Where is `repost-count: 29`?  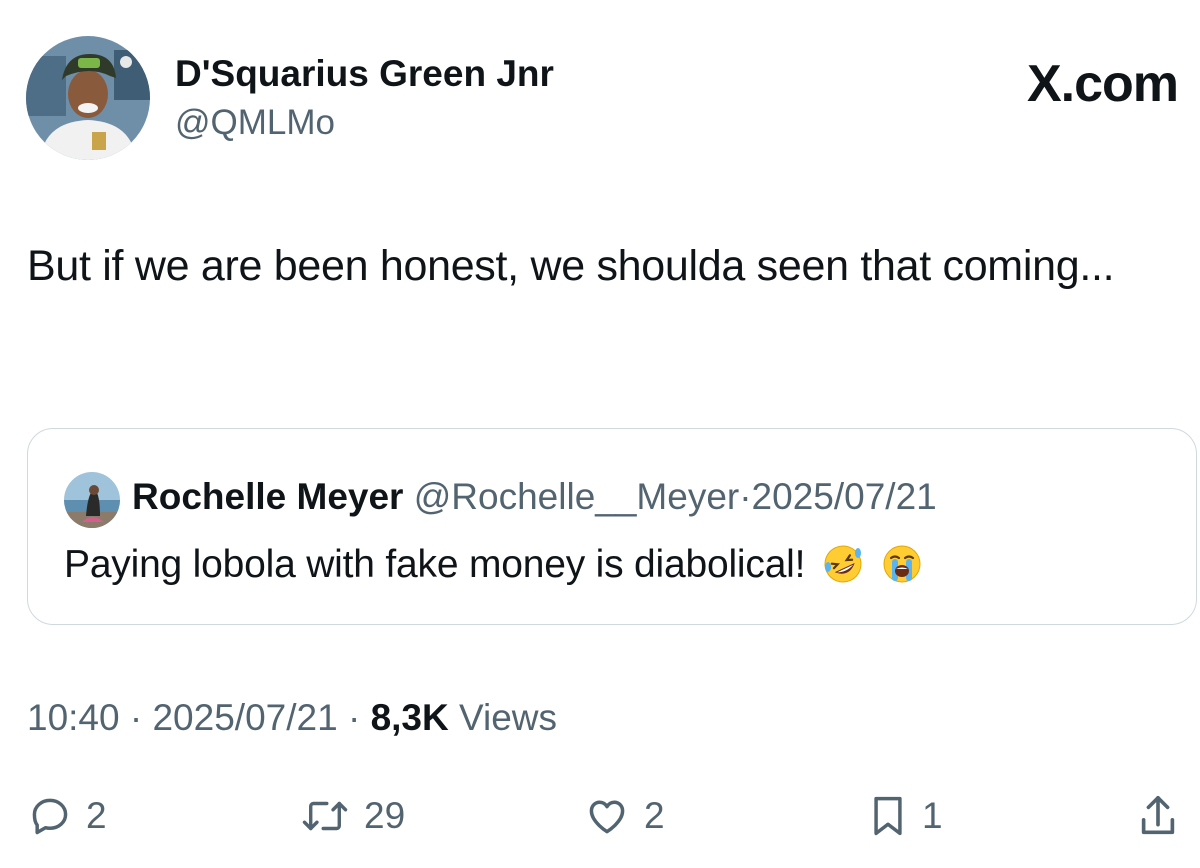
repost-count: 29 is located at coordinates (385, 815).